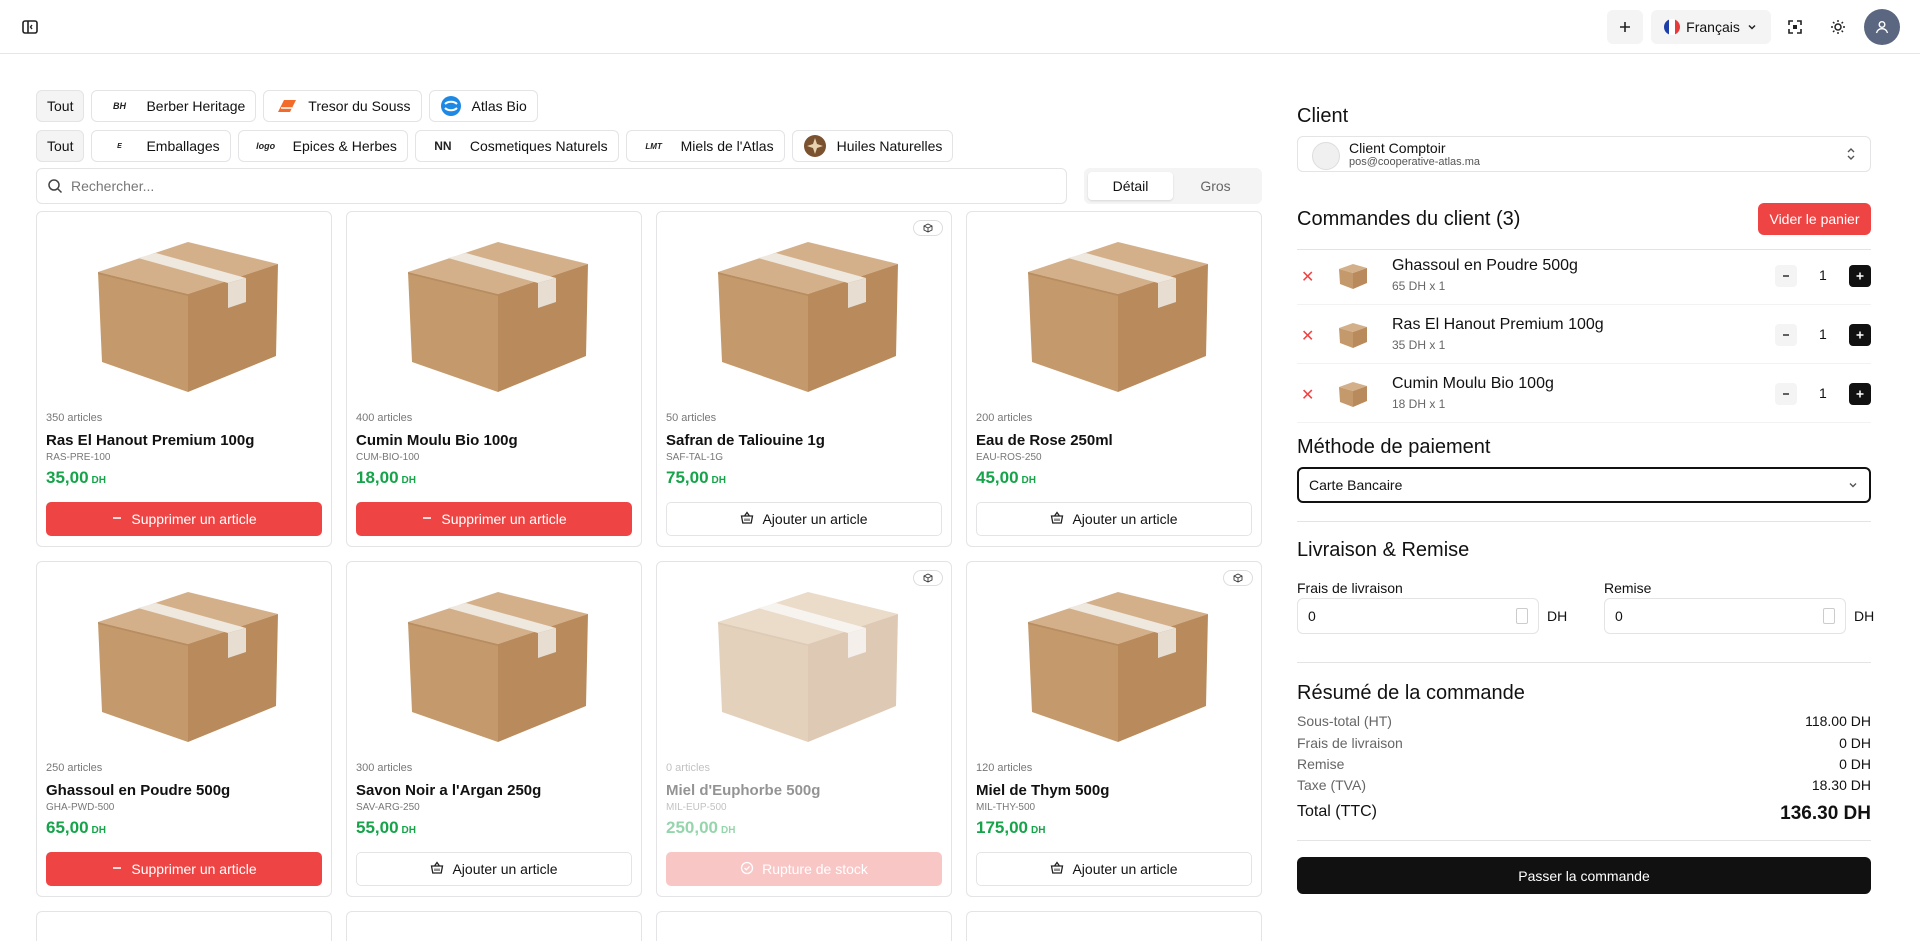 This screenshot has height=946, width=1920. What do you see at coordinates (872, 146) in the screenshot?
I see `category-chip-huiles: Huiles Naturelles` at bounding box center [872, 146].